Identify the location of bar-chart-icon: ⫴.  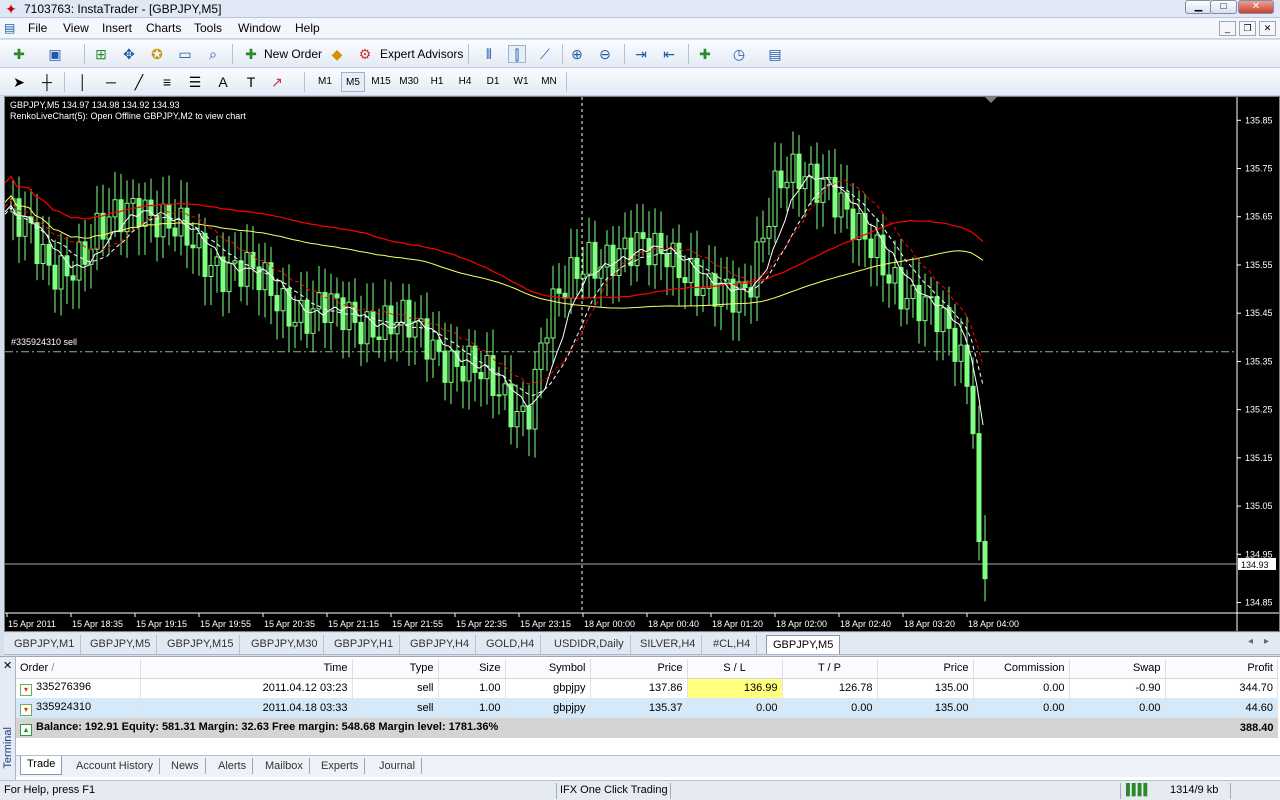
(489, 54).